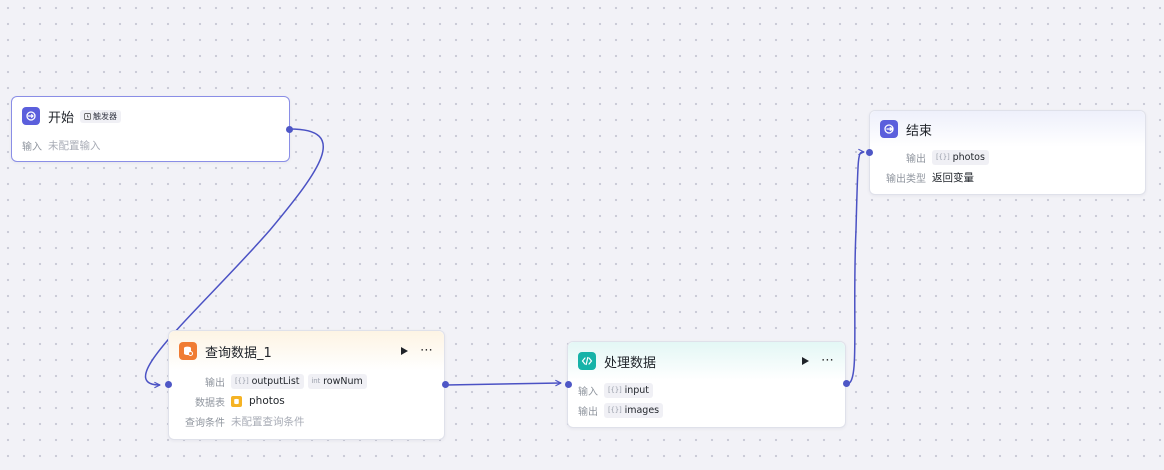 This screenshot has width=1164, height=470. I want to click on process-run-button, so click(805, 361).